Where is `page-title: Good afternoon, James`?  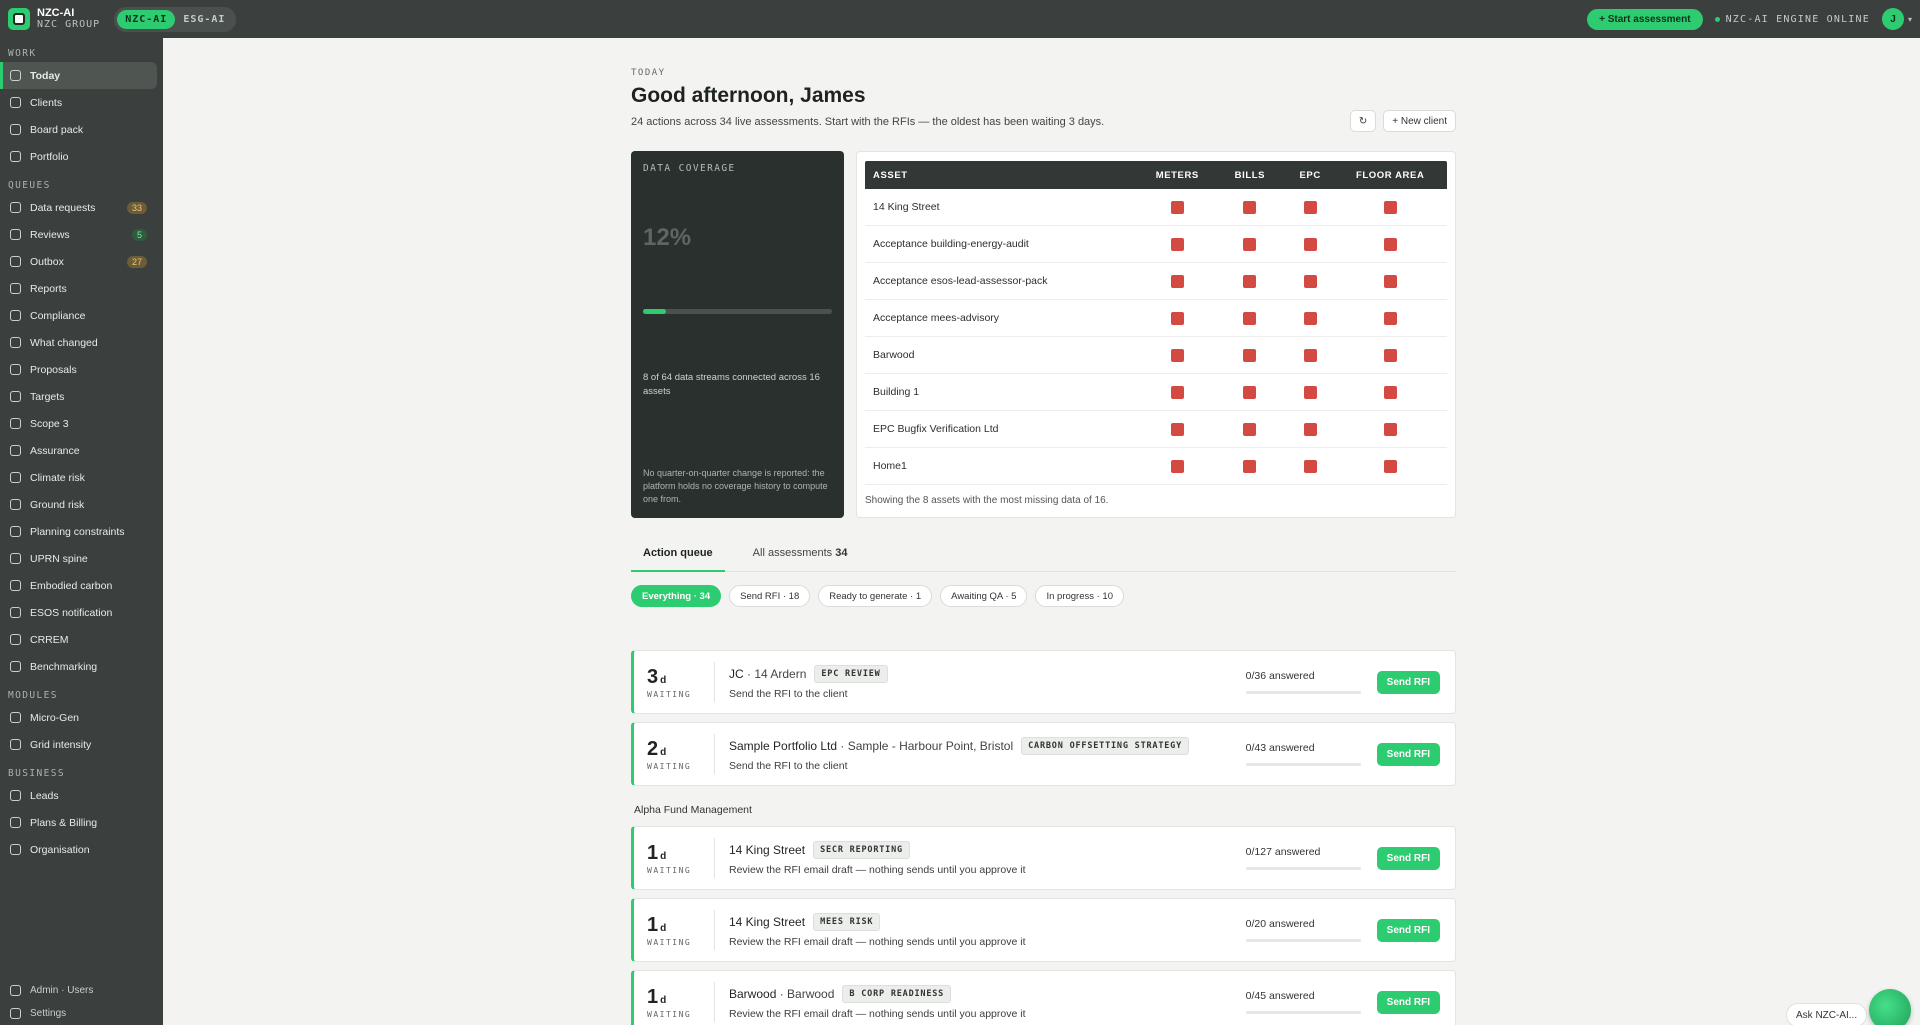
page-title: Good afternoon, James is located at coordinates (748, 95).